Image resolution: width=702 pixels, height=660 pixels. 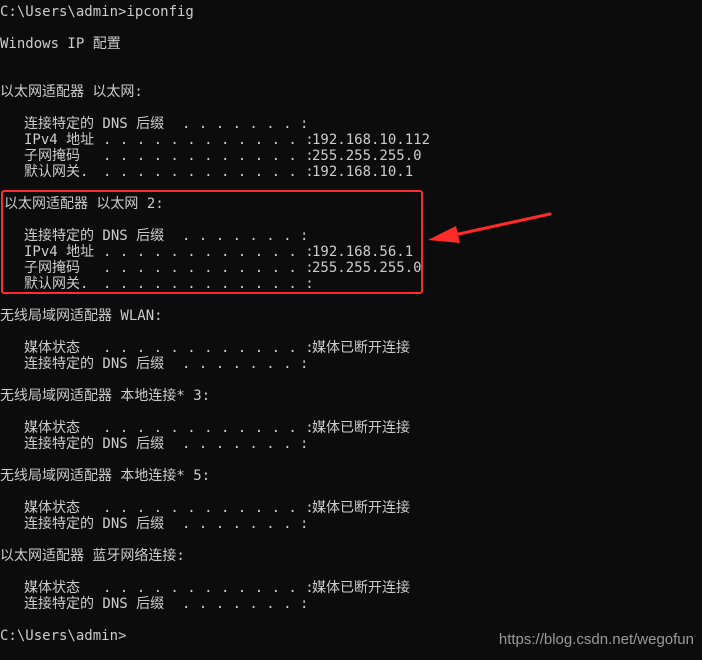 I want to click on row-label: IPv4 地址, so click(x=59, y=140).